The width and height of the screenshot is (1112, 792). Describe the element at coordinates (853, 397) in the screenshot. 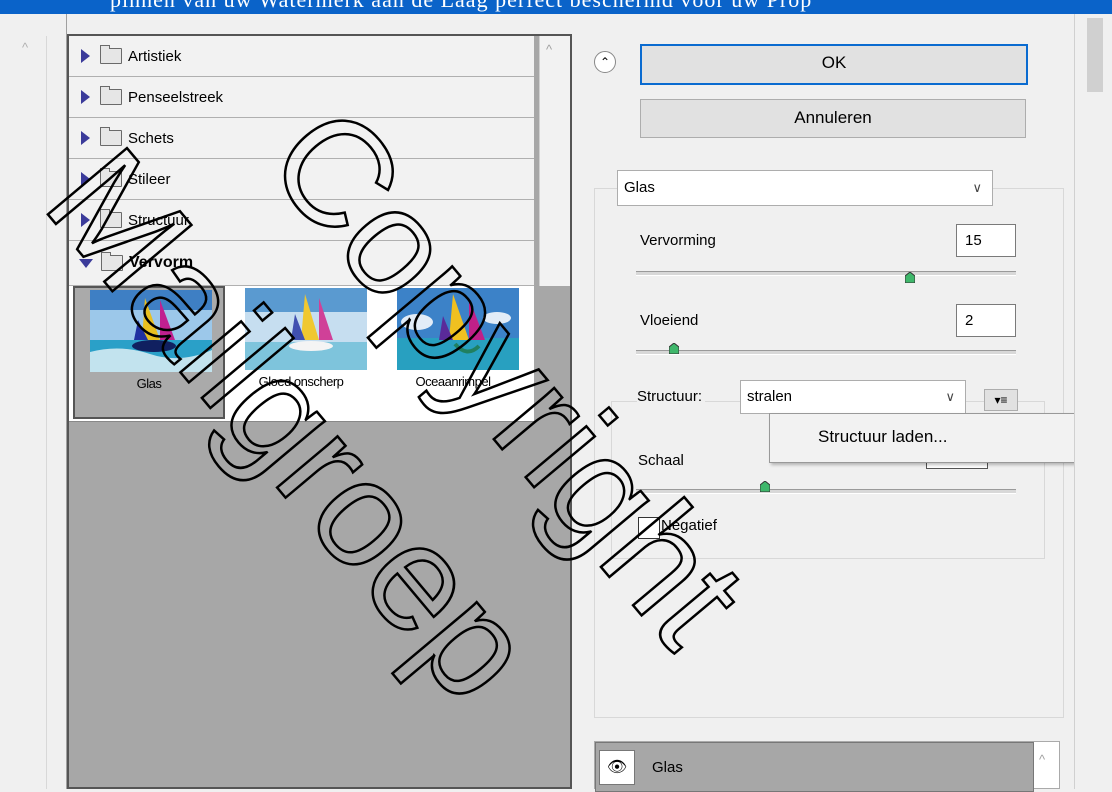

I see `structuur-select: stralen ∨` at that location.